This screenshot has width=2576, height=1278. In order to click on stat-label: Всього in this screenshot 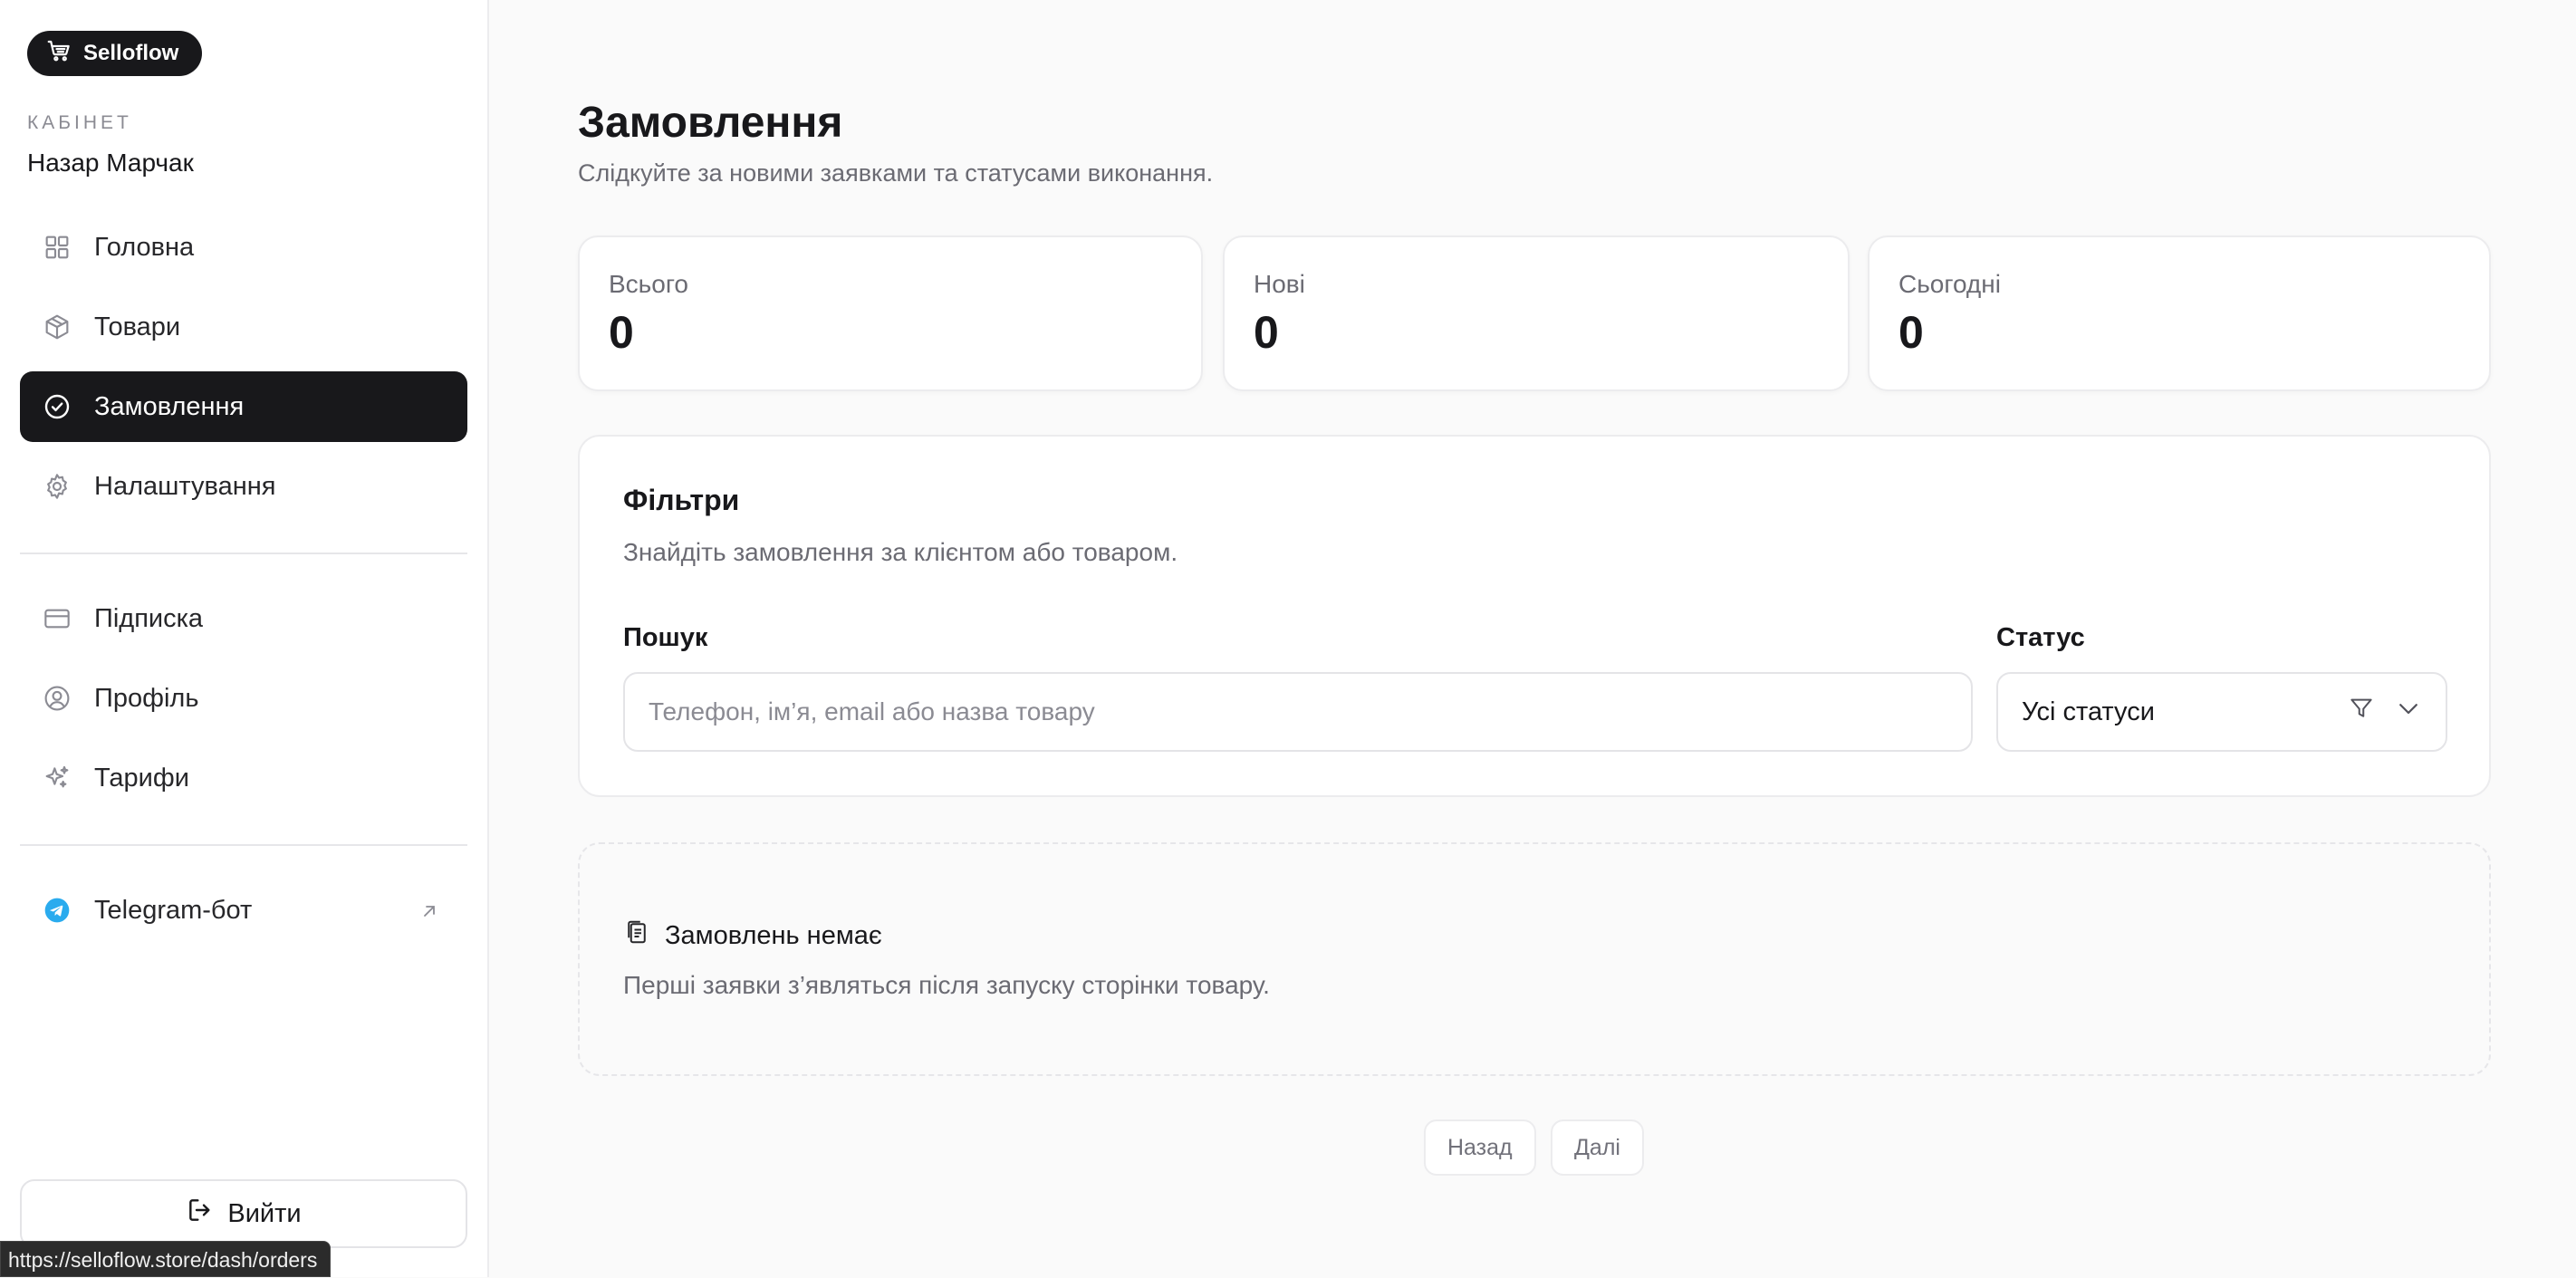, I will do `click(649, 284)`.